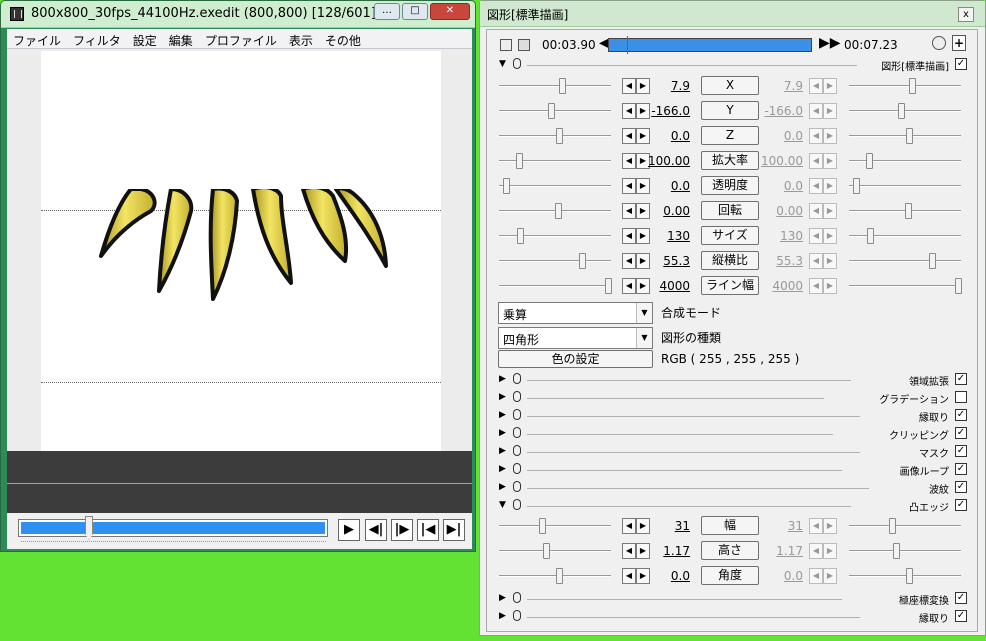 The height and width of the screenshot is (641, 986). What do you see at coordinates (773, 526) in the screenshot?
I see `end-value: 31` at bounding box center [773, 526].